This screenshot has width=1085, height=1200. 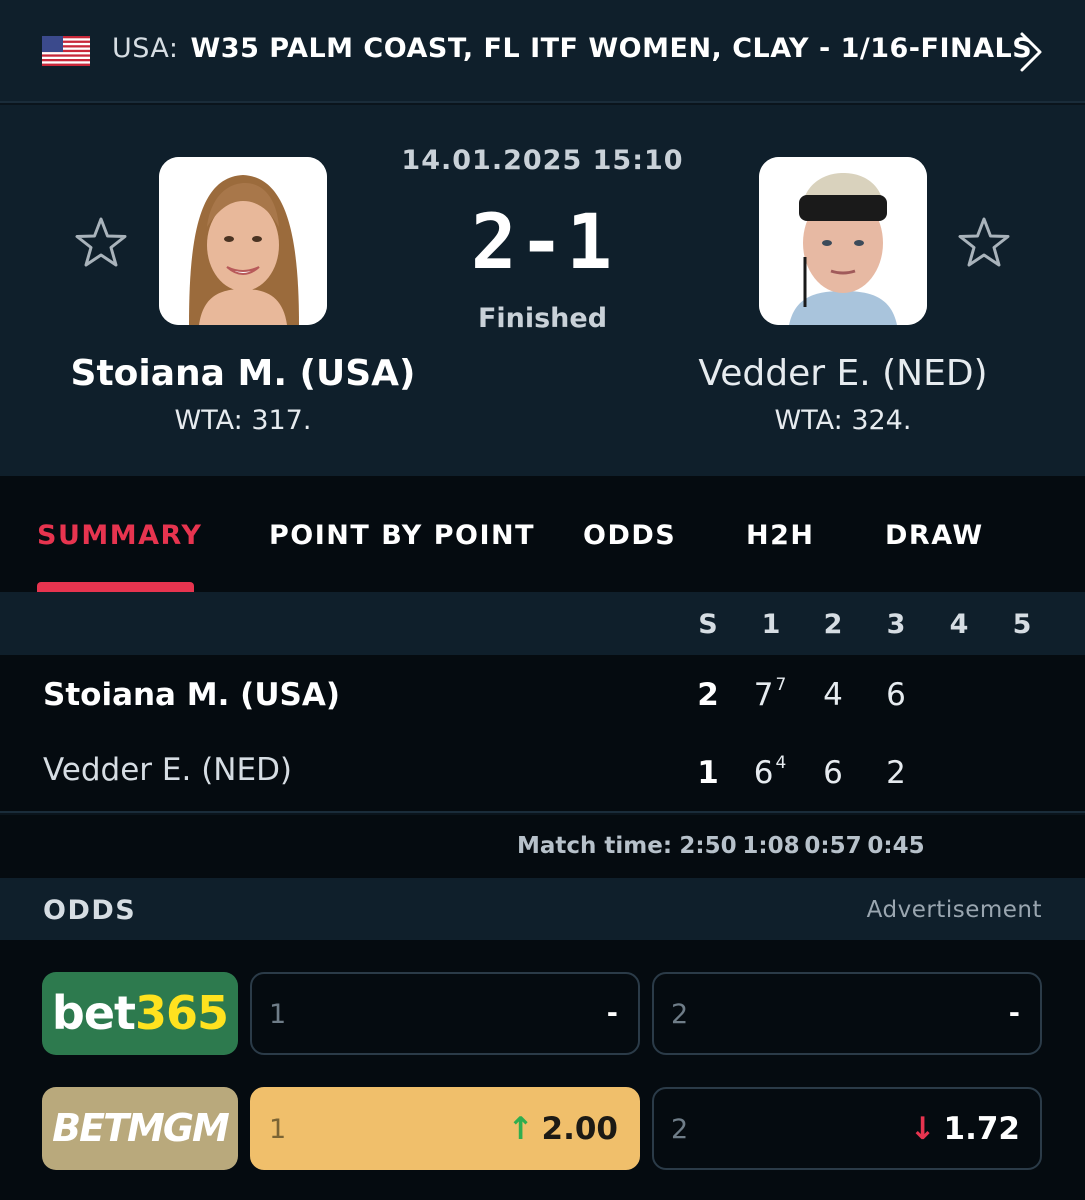 What do you see at coordinates (1022, 624) in the screenshot?
I see `col-header-set5: 5` at bounding box center [1022, 624].